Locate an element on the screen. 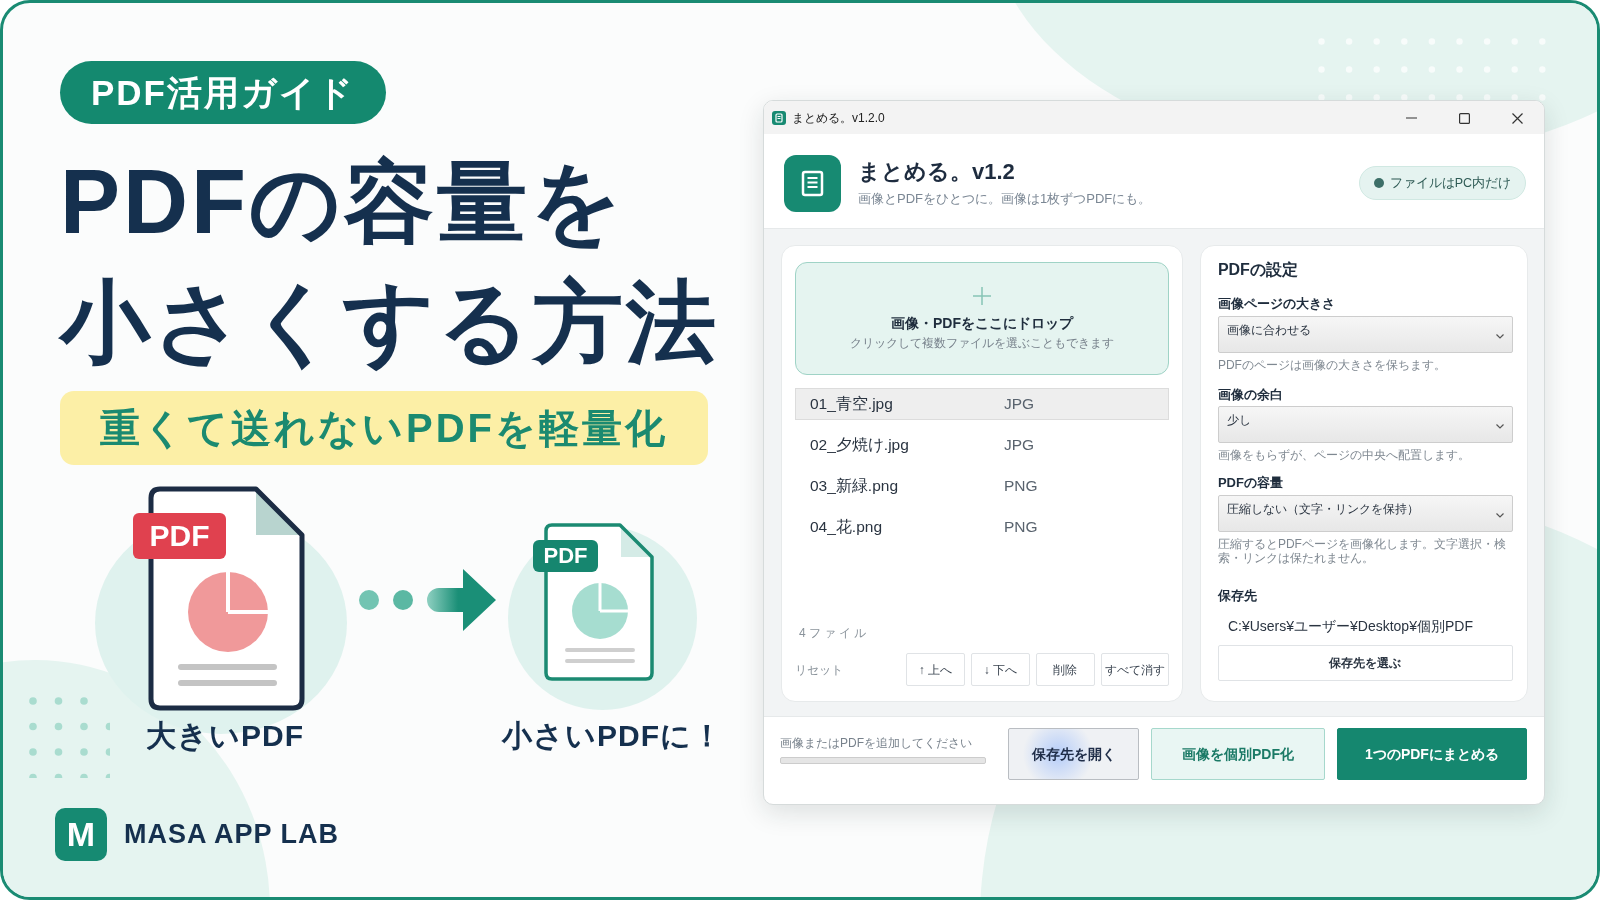 The image size is (1600, 900). status-text: 画像またはPDFを追加してください is located at coordinates (876, 743).